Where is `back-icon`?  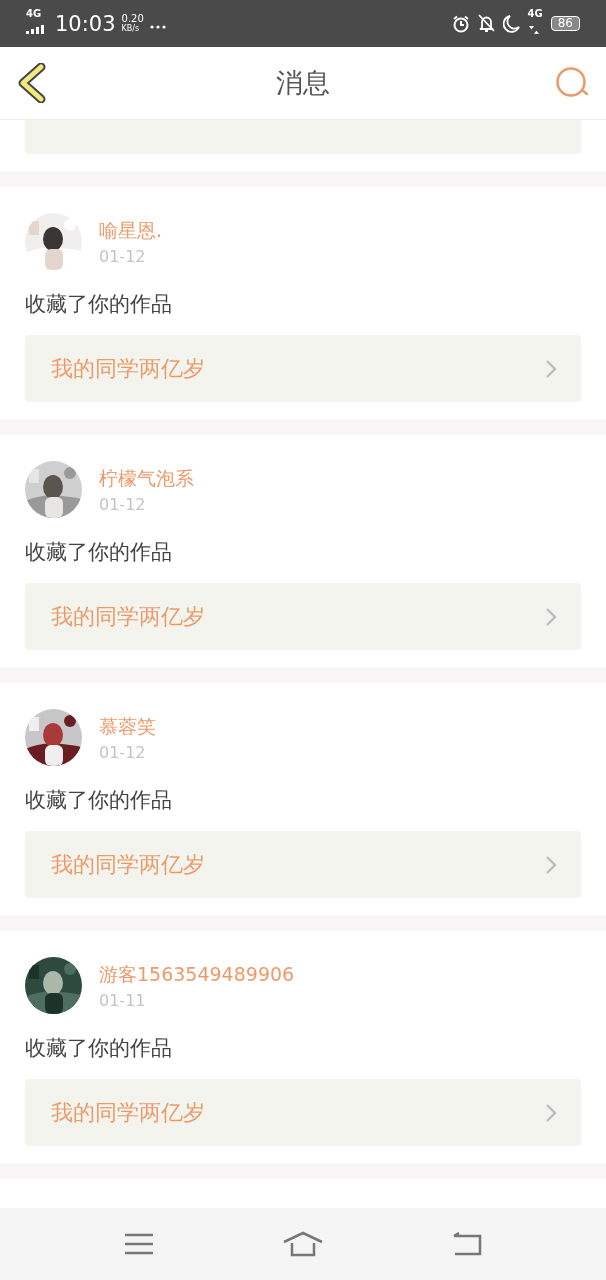
back-icon is located at coordinates (32, 83).